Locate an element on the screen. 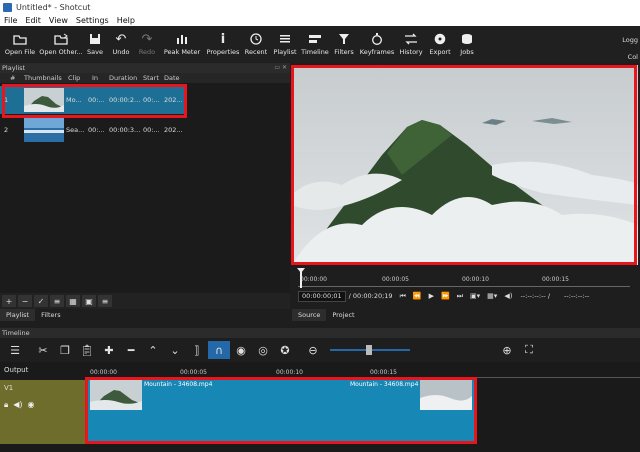 The height and width of the screenshot is (452, 640). tab-playlist: Playlist is located at coordinates (18, 315).